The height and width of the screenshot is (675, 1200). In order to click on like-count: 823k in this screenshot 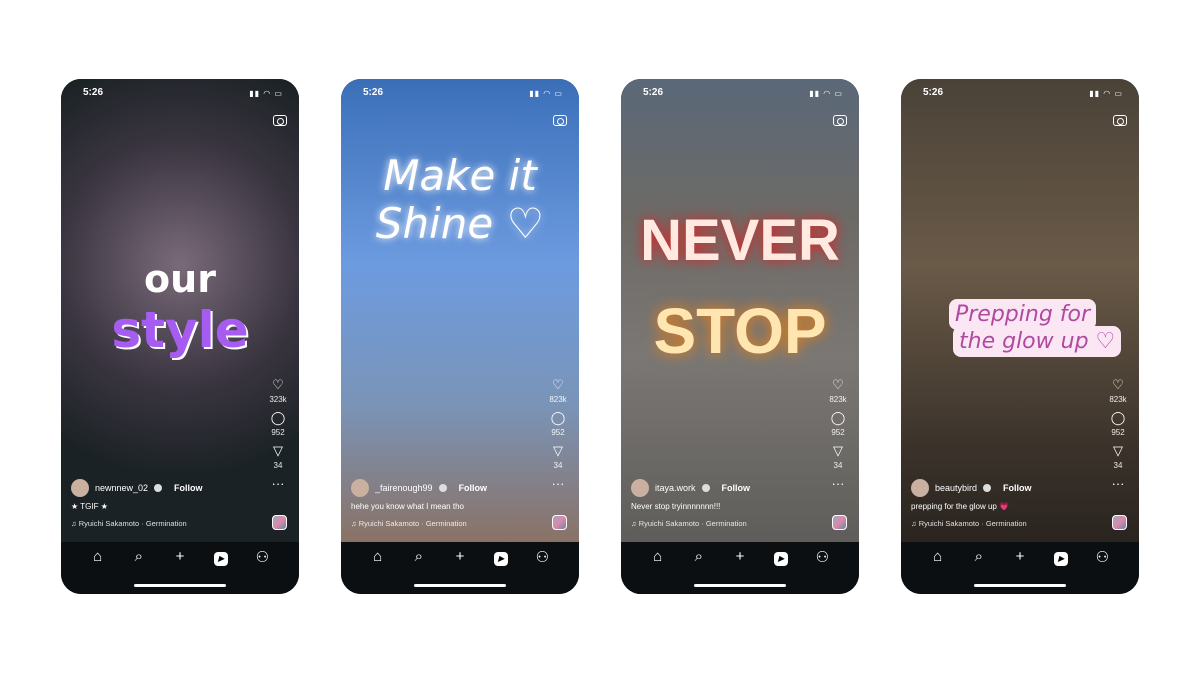, I will do `click(1118, 399)`.